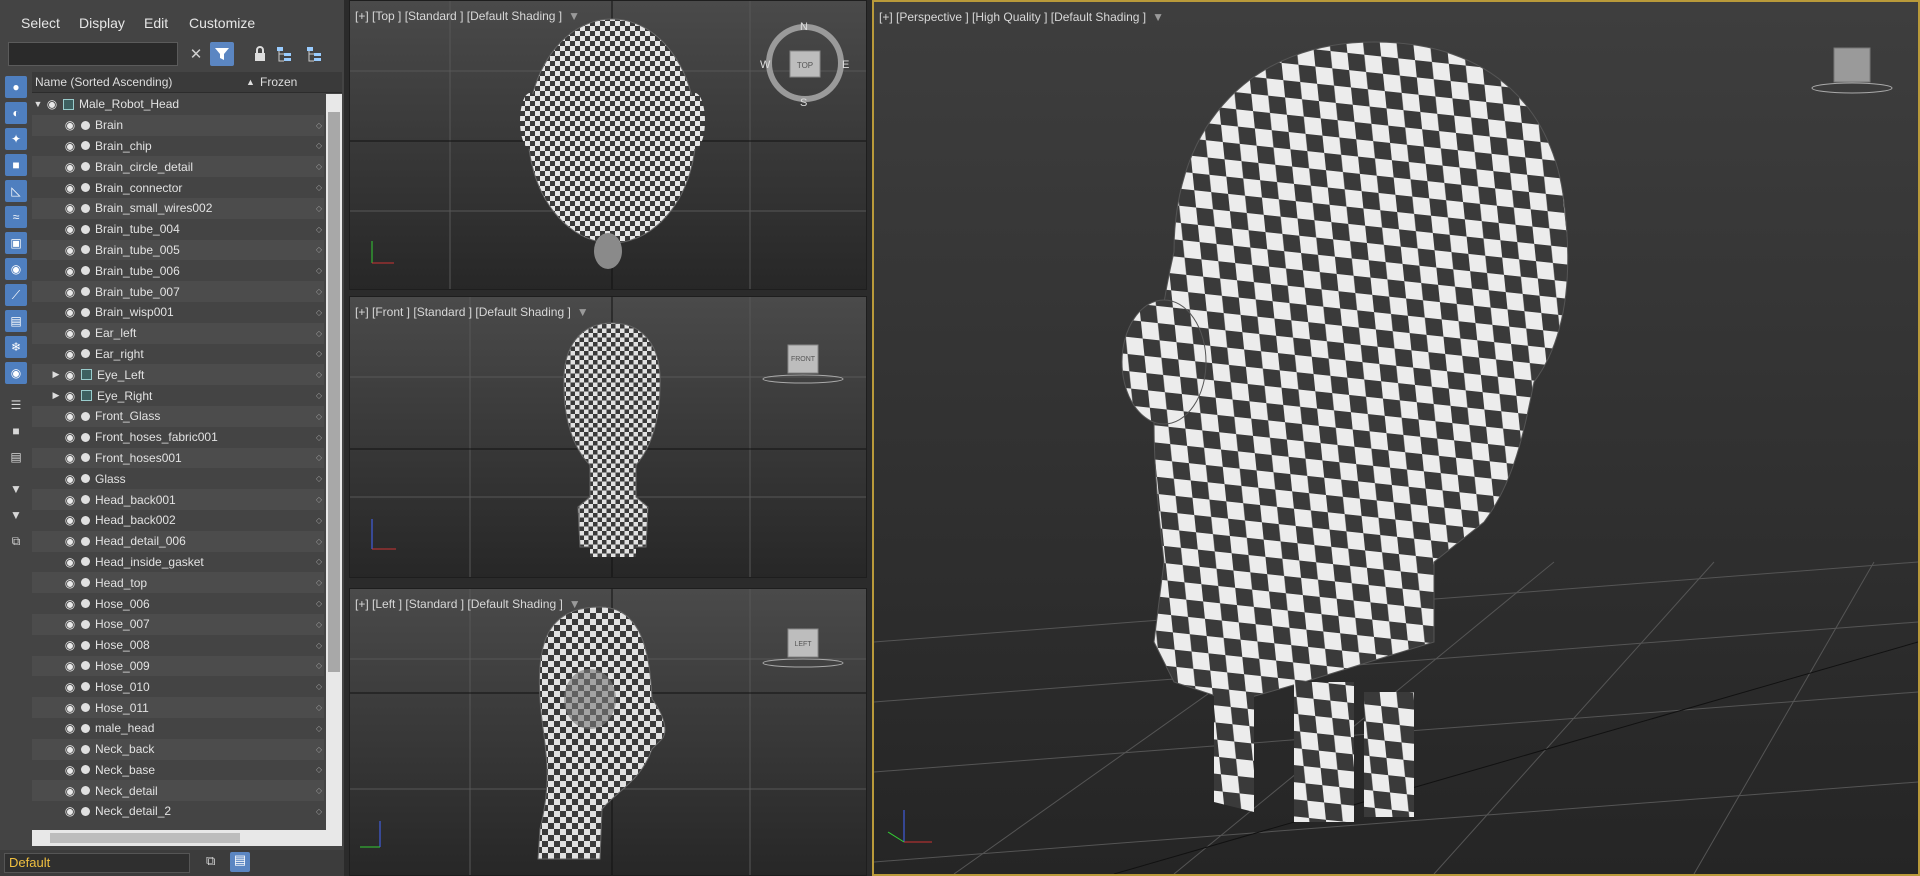 This screenshot has width=1920, height=876. I want to click on groups-filter-icon: ▣, so click(16, 243).